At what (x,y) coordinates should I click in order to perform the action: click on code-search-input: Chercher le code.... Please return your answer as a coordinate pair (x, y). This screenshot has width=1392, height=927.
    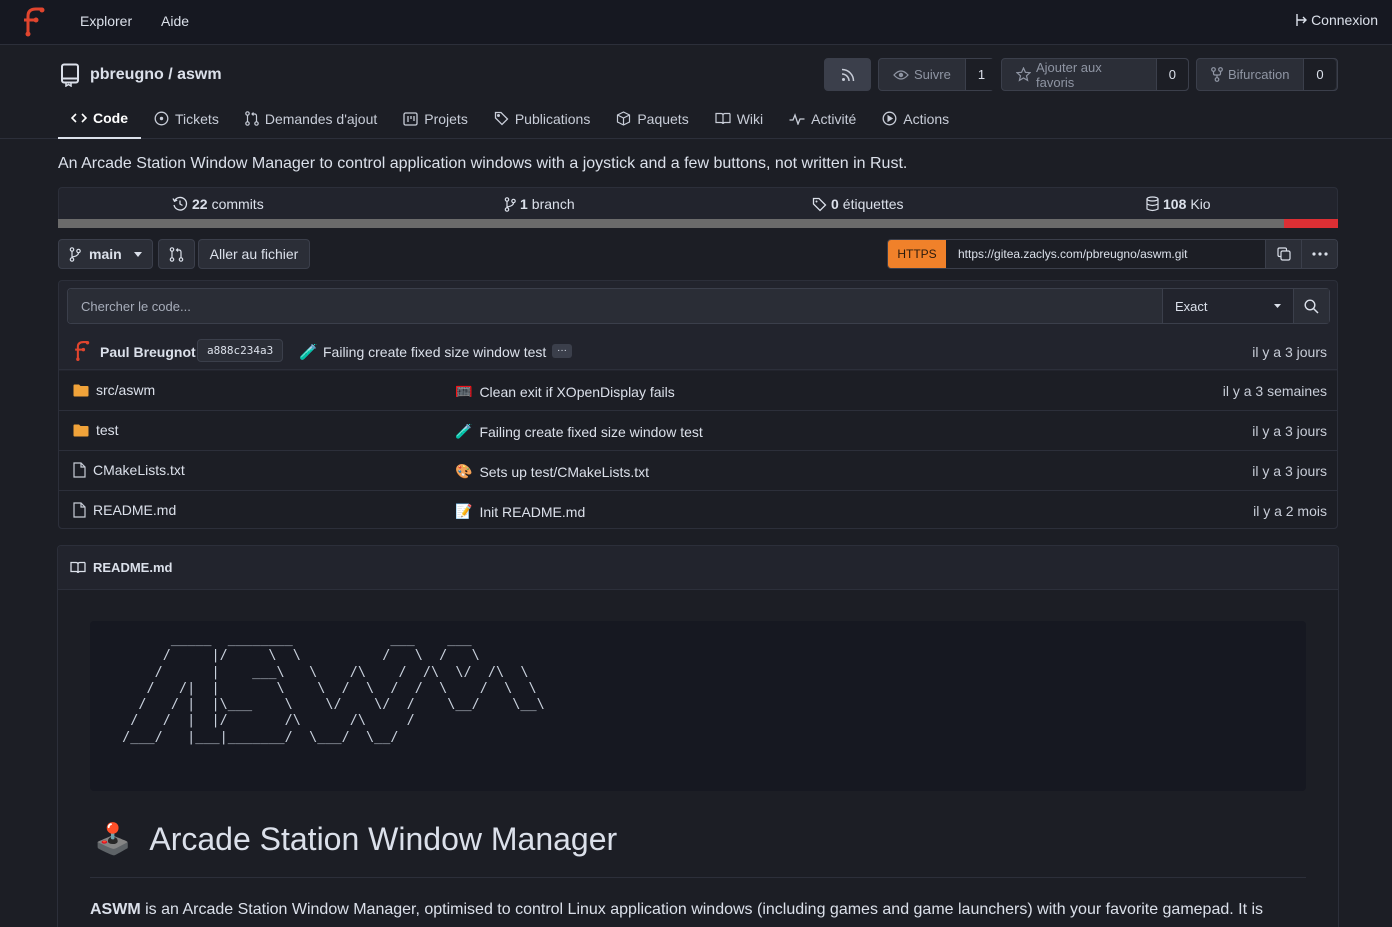
    Looking at the image, I should click on (615, 306).